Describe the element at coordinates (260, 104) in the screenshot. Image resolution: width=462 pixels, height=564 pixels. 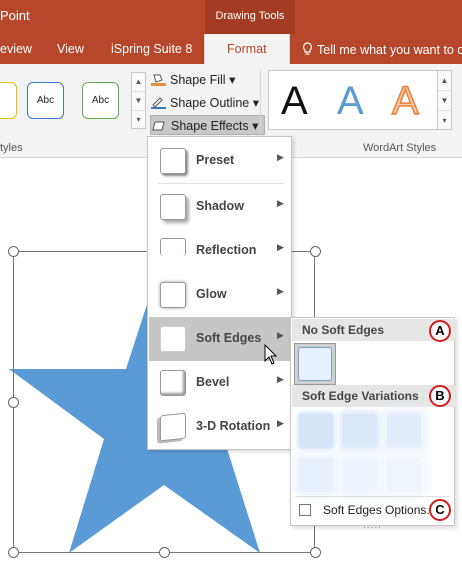
I see `group-separator` at that location.